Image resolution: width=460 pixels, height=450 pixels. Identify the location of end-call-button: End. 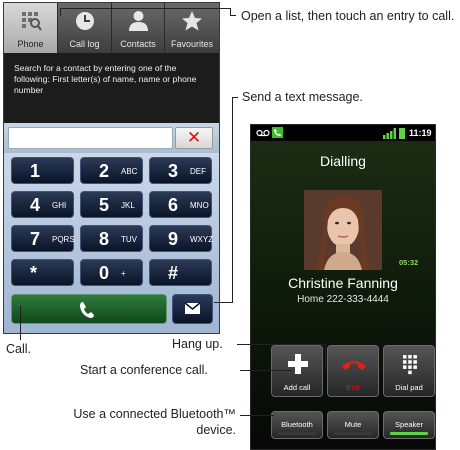
(353, 371).